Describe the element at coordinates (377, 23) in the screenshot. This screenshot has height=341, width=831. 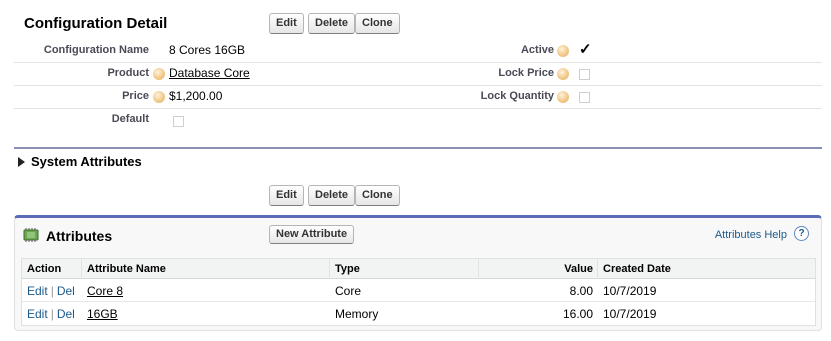
I see `clone-button: Clone` at that location.